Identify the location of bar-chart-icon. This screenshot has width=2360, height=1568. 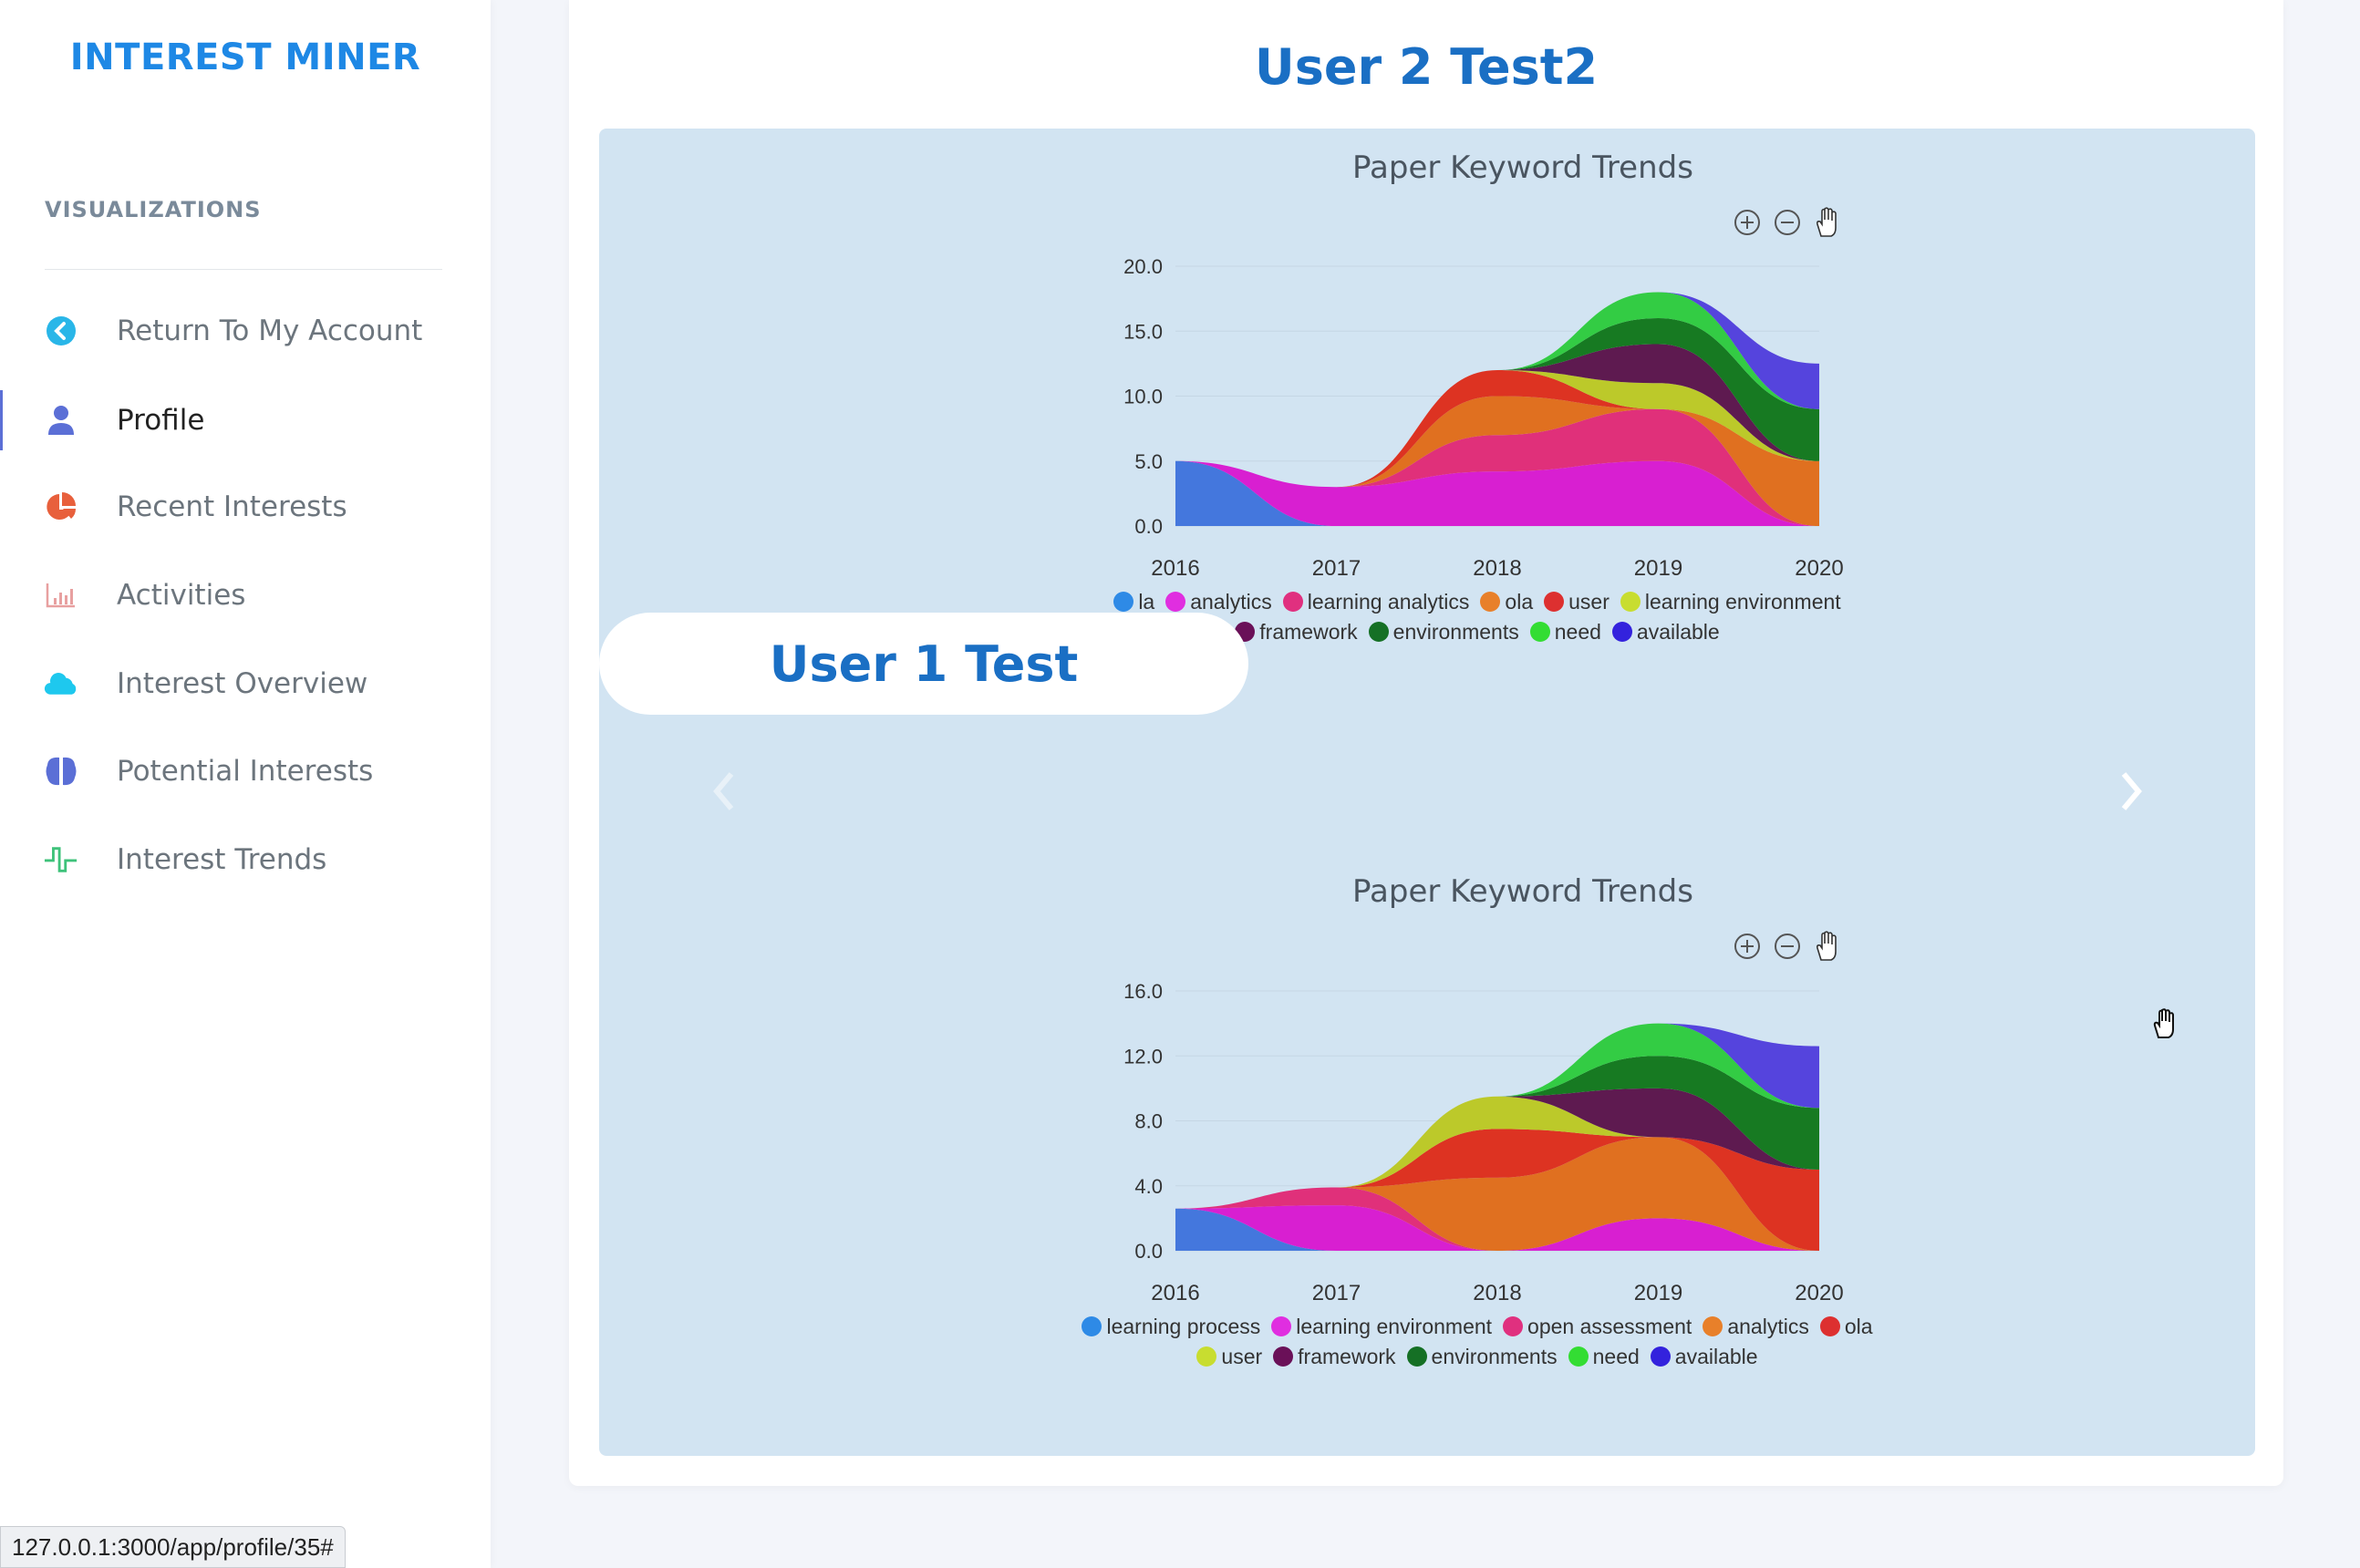
(61, 595).